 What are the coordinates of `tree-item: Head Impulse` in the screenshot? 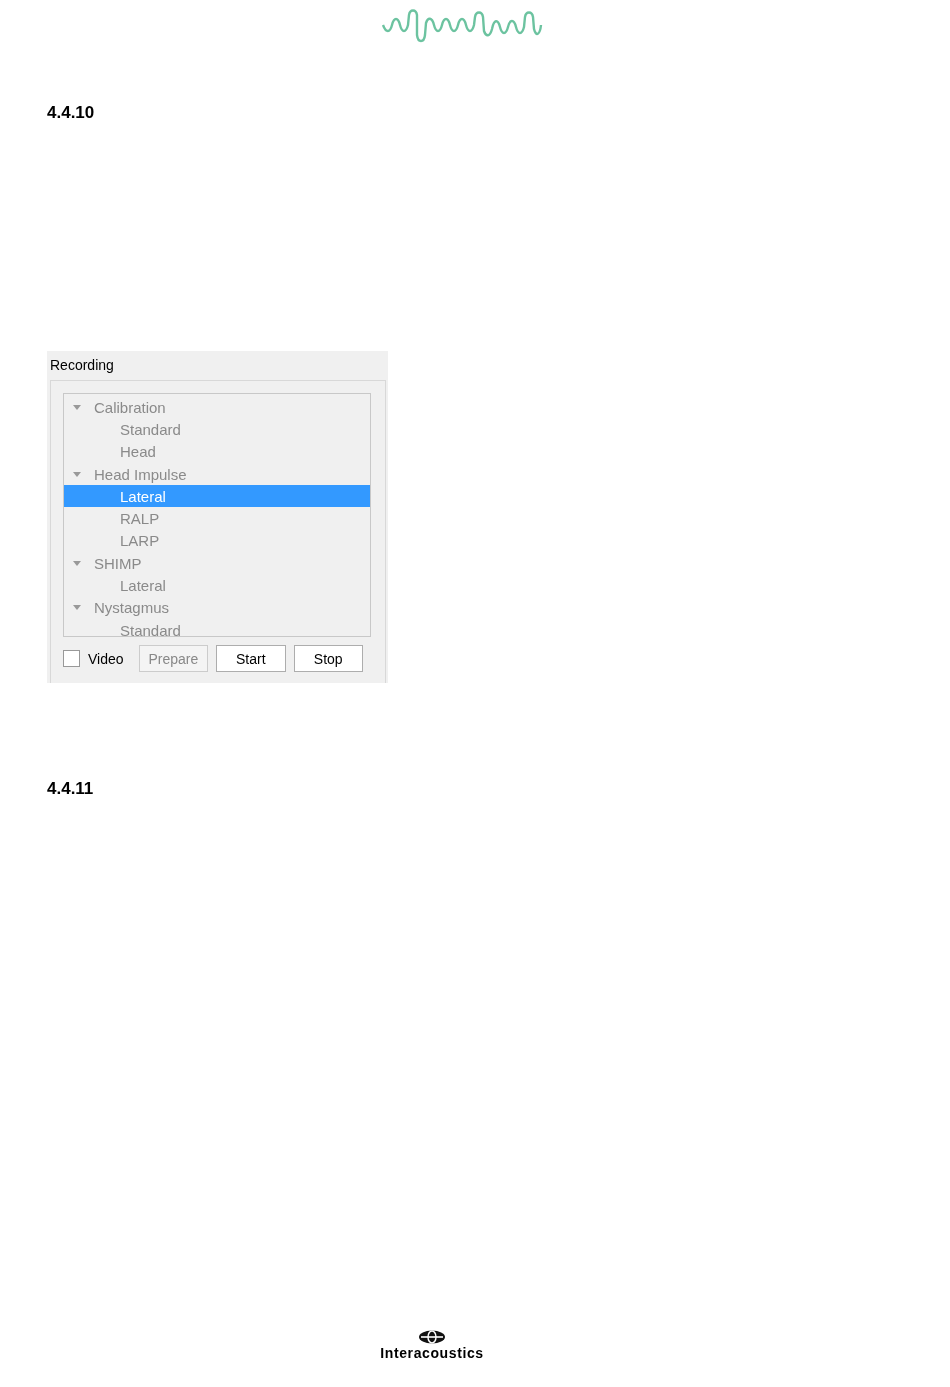 It's located at (217, 474).